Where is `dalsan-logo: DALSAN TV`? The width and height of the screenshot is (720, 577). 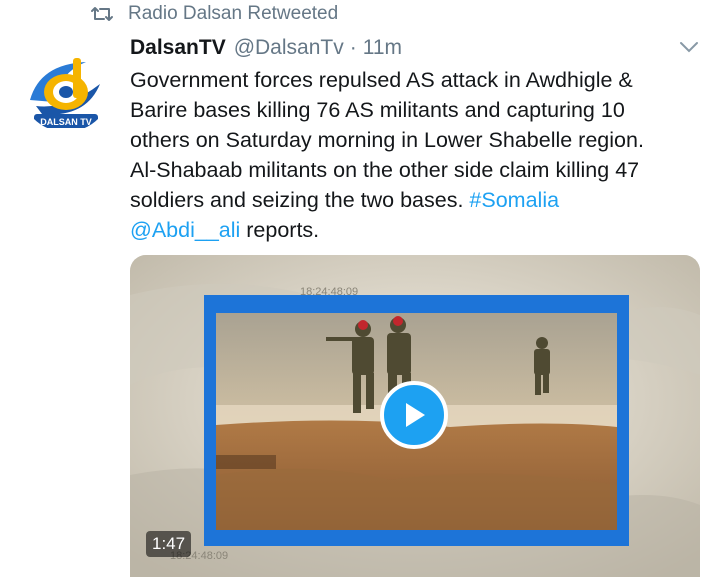
dalsan-logo: DALSAN TV is located at coordinates (66, 86).